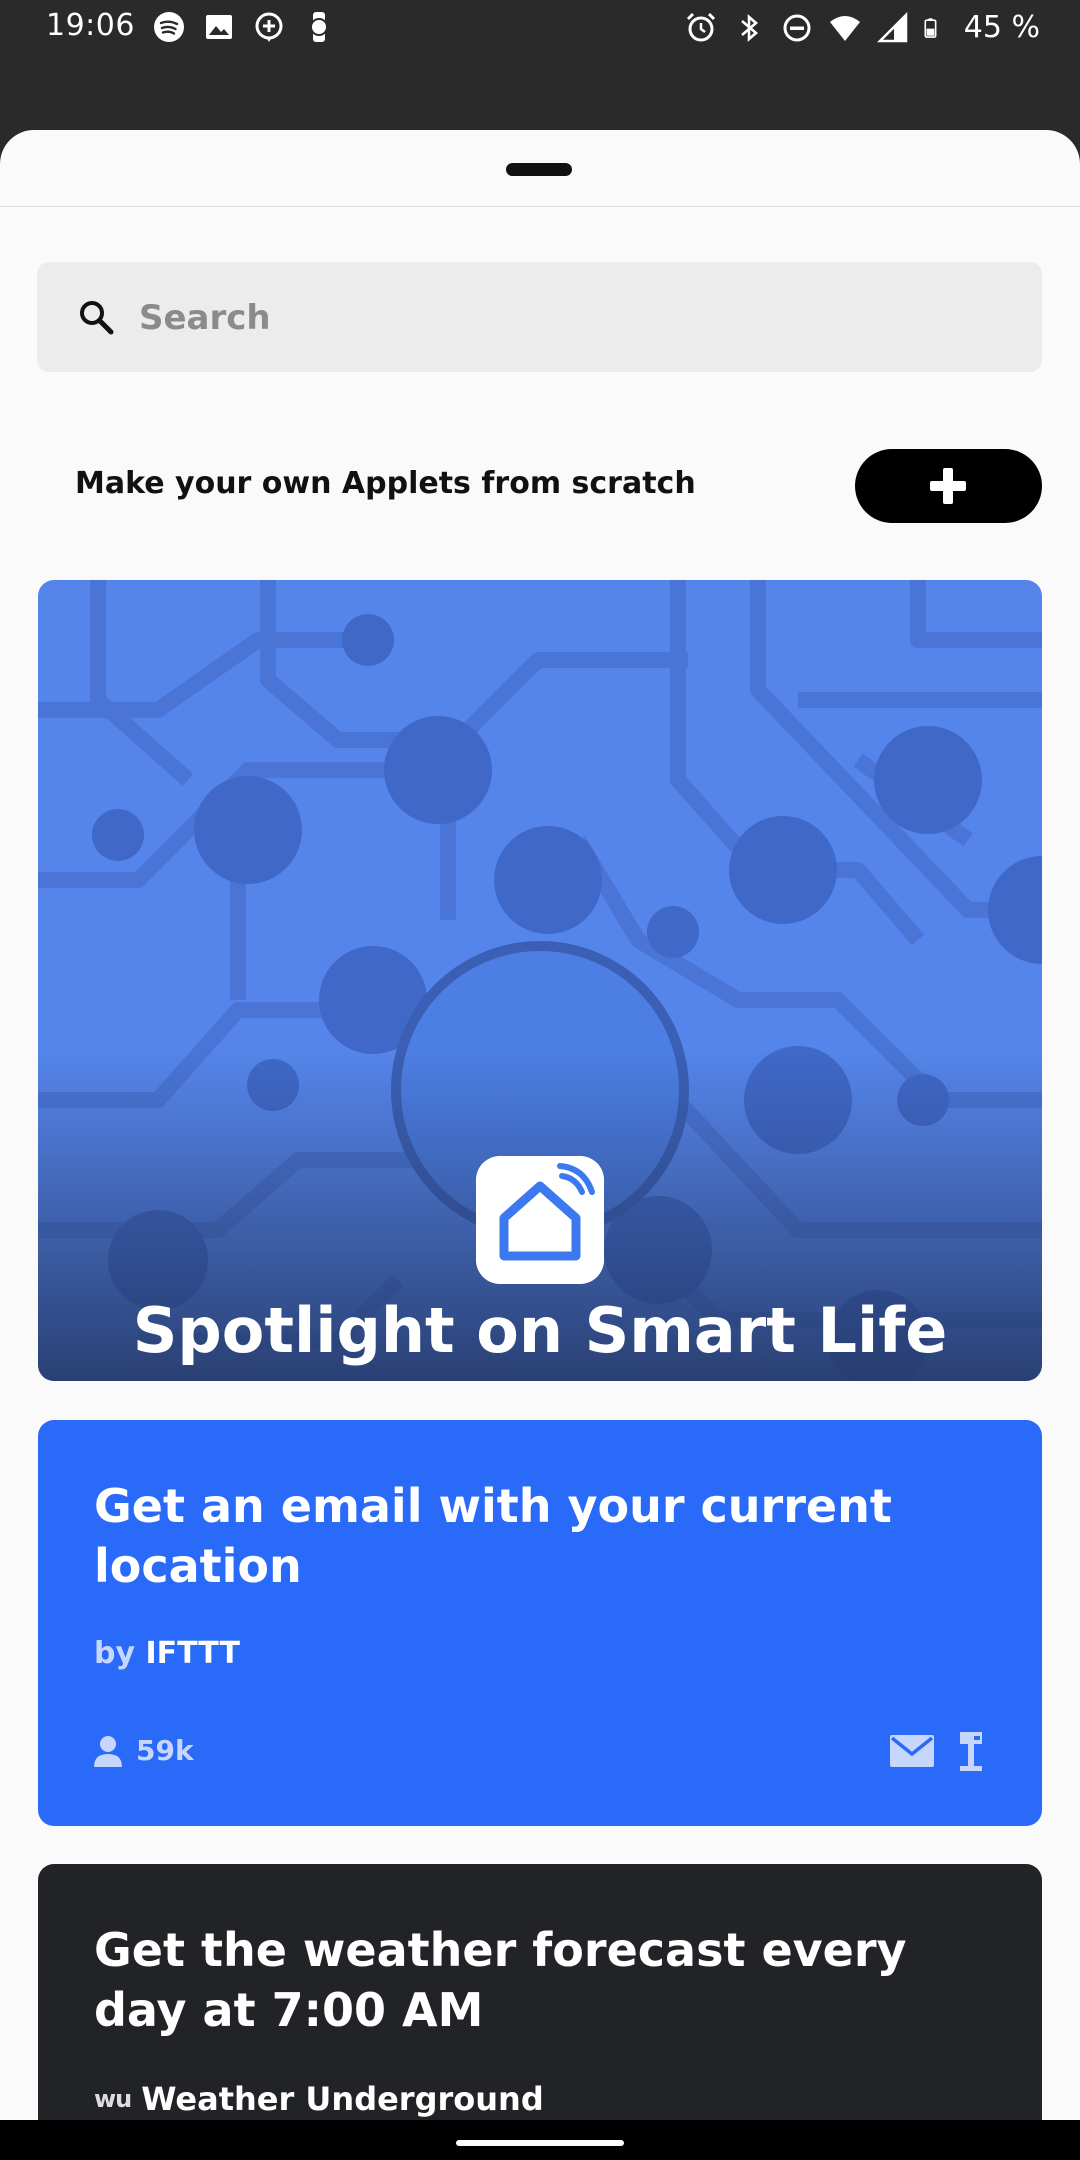  Describe the element at coordinates (912, 1751) in the screenshot. I see `email-icon` at that location.